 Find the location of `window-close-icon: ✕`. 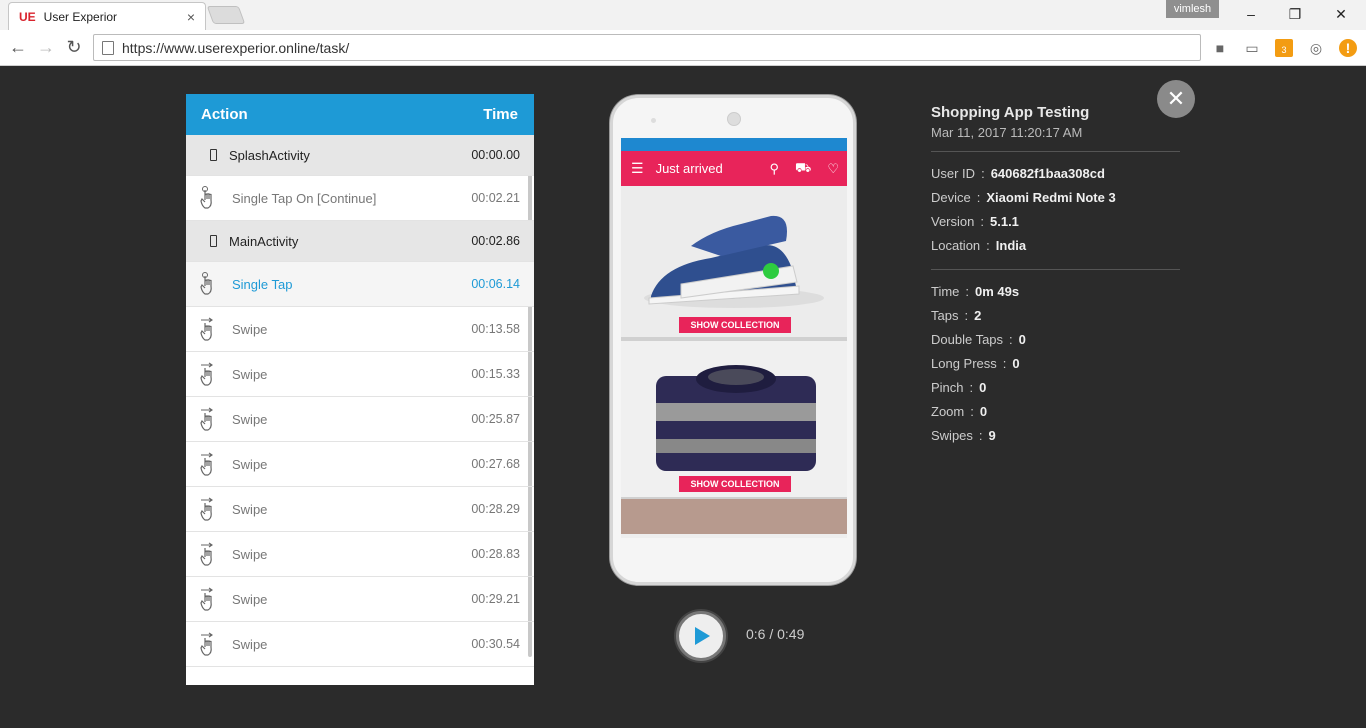

window-close-icon: ✕ is located at coordinates (1341, 14).